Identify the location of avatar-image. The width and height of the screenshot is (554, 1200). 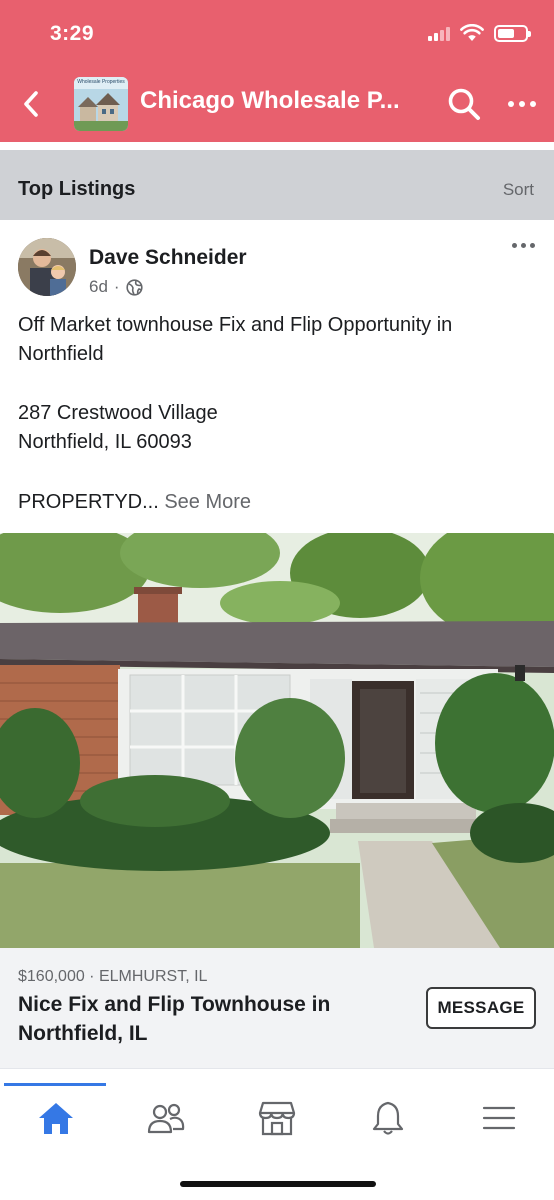
(47, 267).